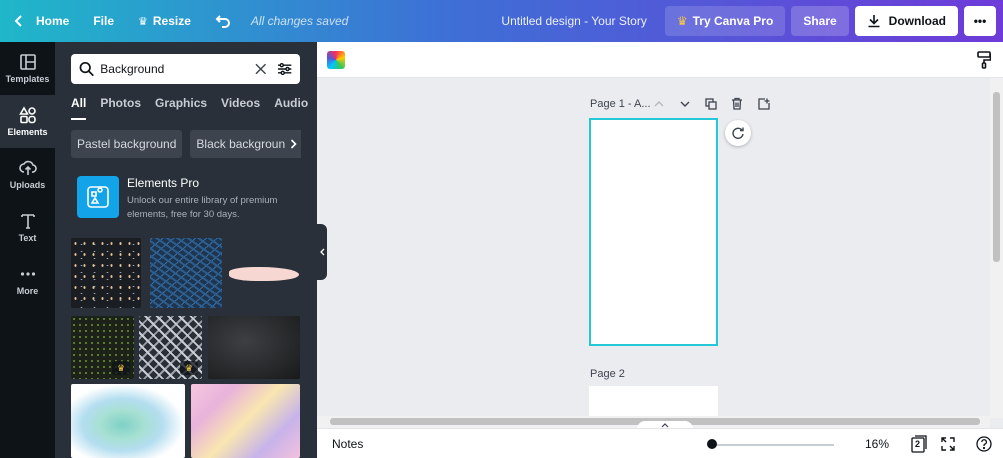 The height and width of the screenshot is (458, 1003). Describe the element at coordinates (163, 183) in the screenshot. I see `promo-title: Elements Pro` at that location.